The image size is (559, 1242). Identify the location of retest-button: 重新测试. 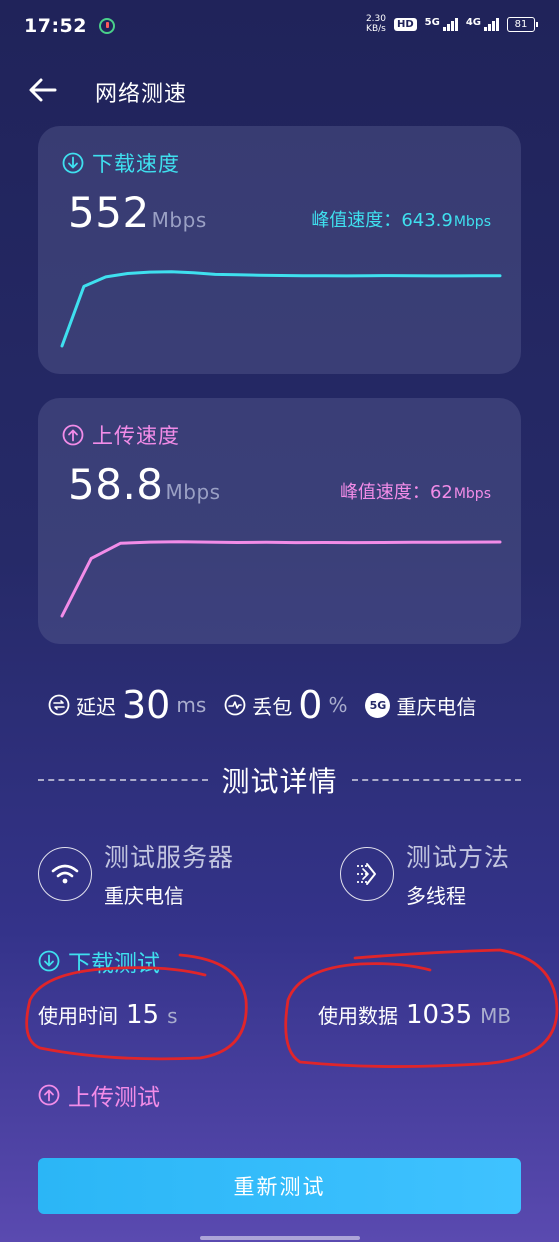
(279, 1186).